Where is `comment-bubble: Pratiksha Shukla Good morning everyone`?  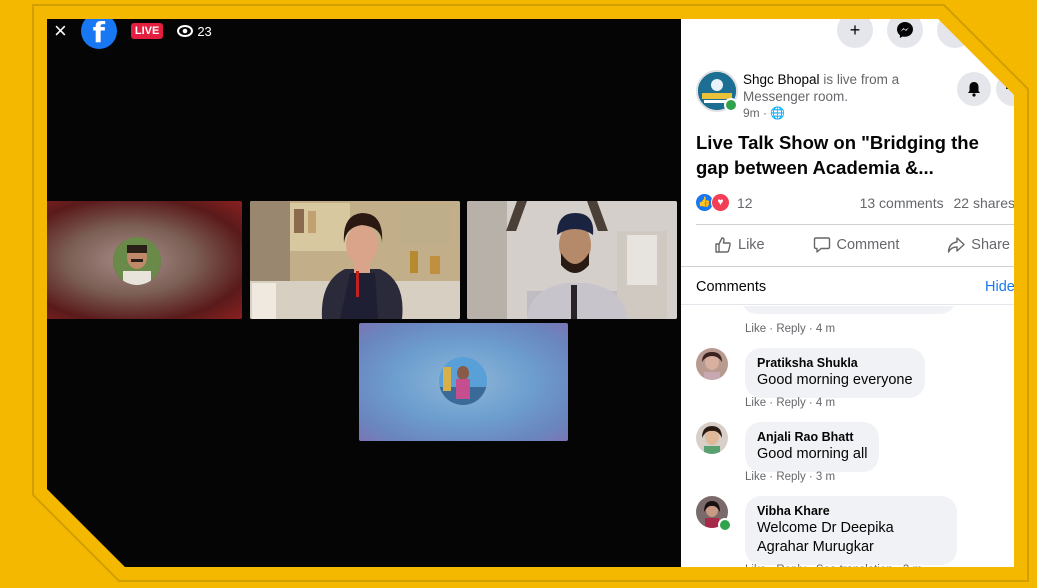 comment-bubble: Pratiksha Shukla Good morning everyone is located at coordinates (835, 373).